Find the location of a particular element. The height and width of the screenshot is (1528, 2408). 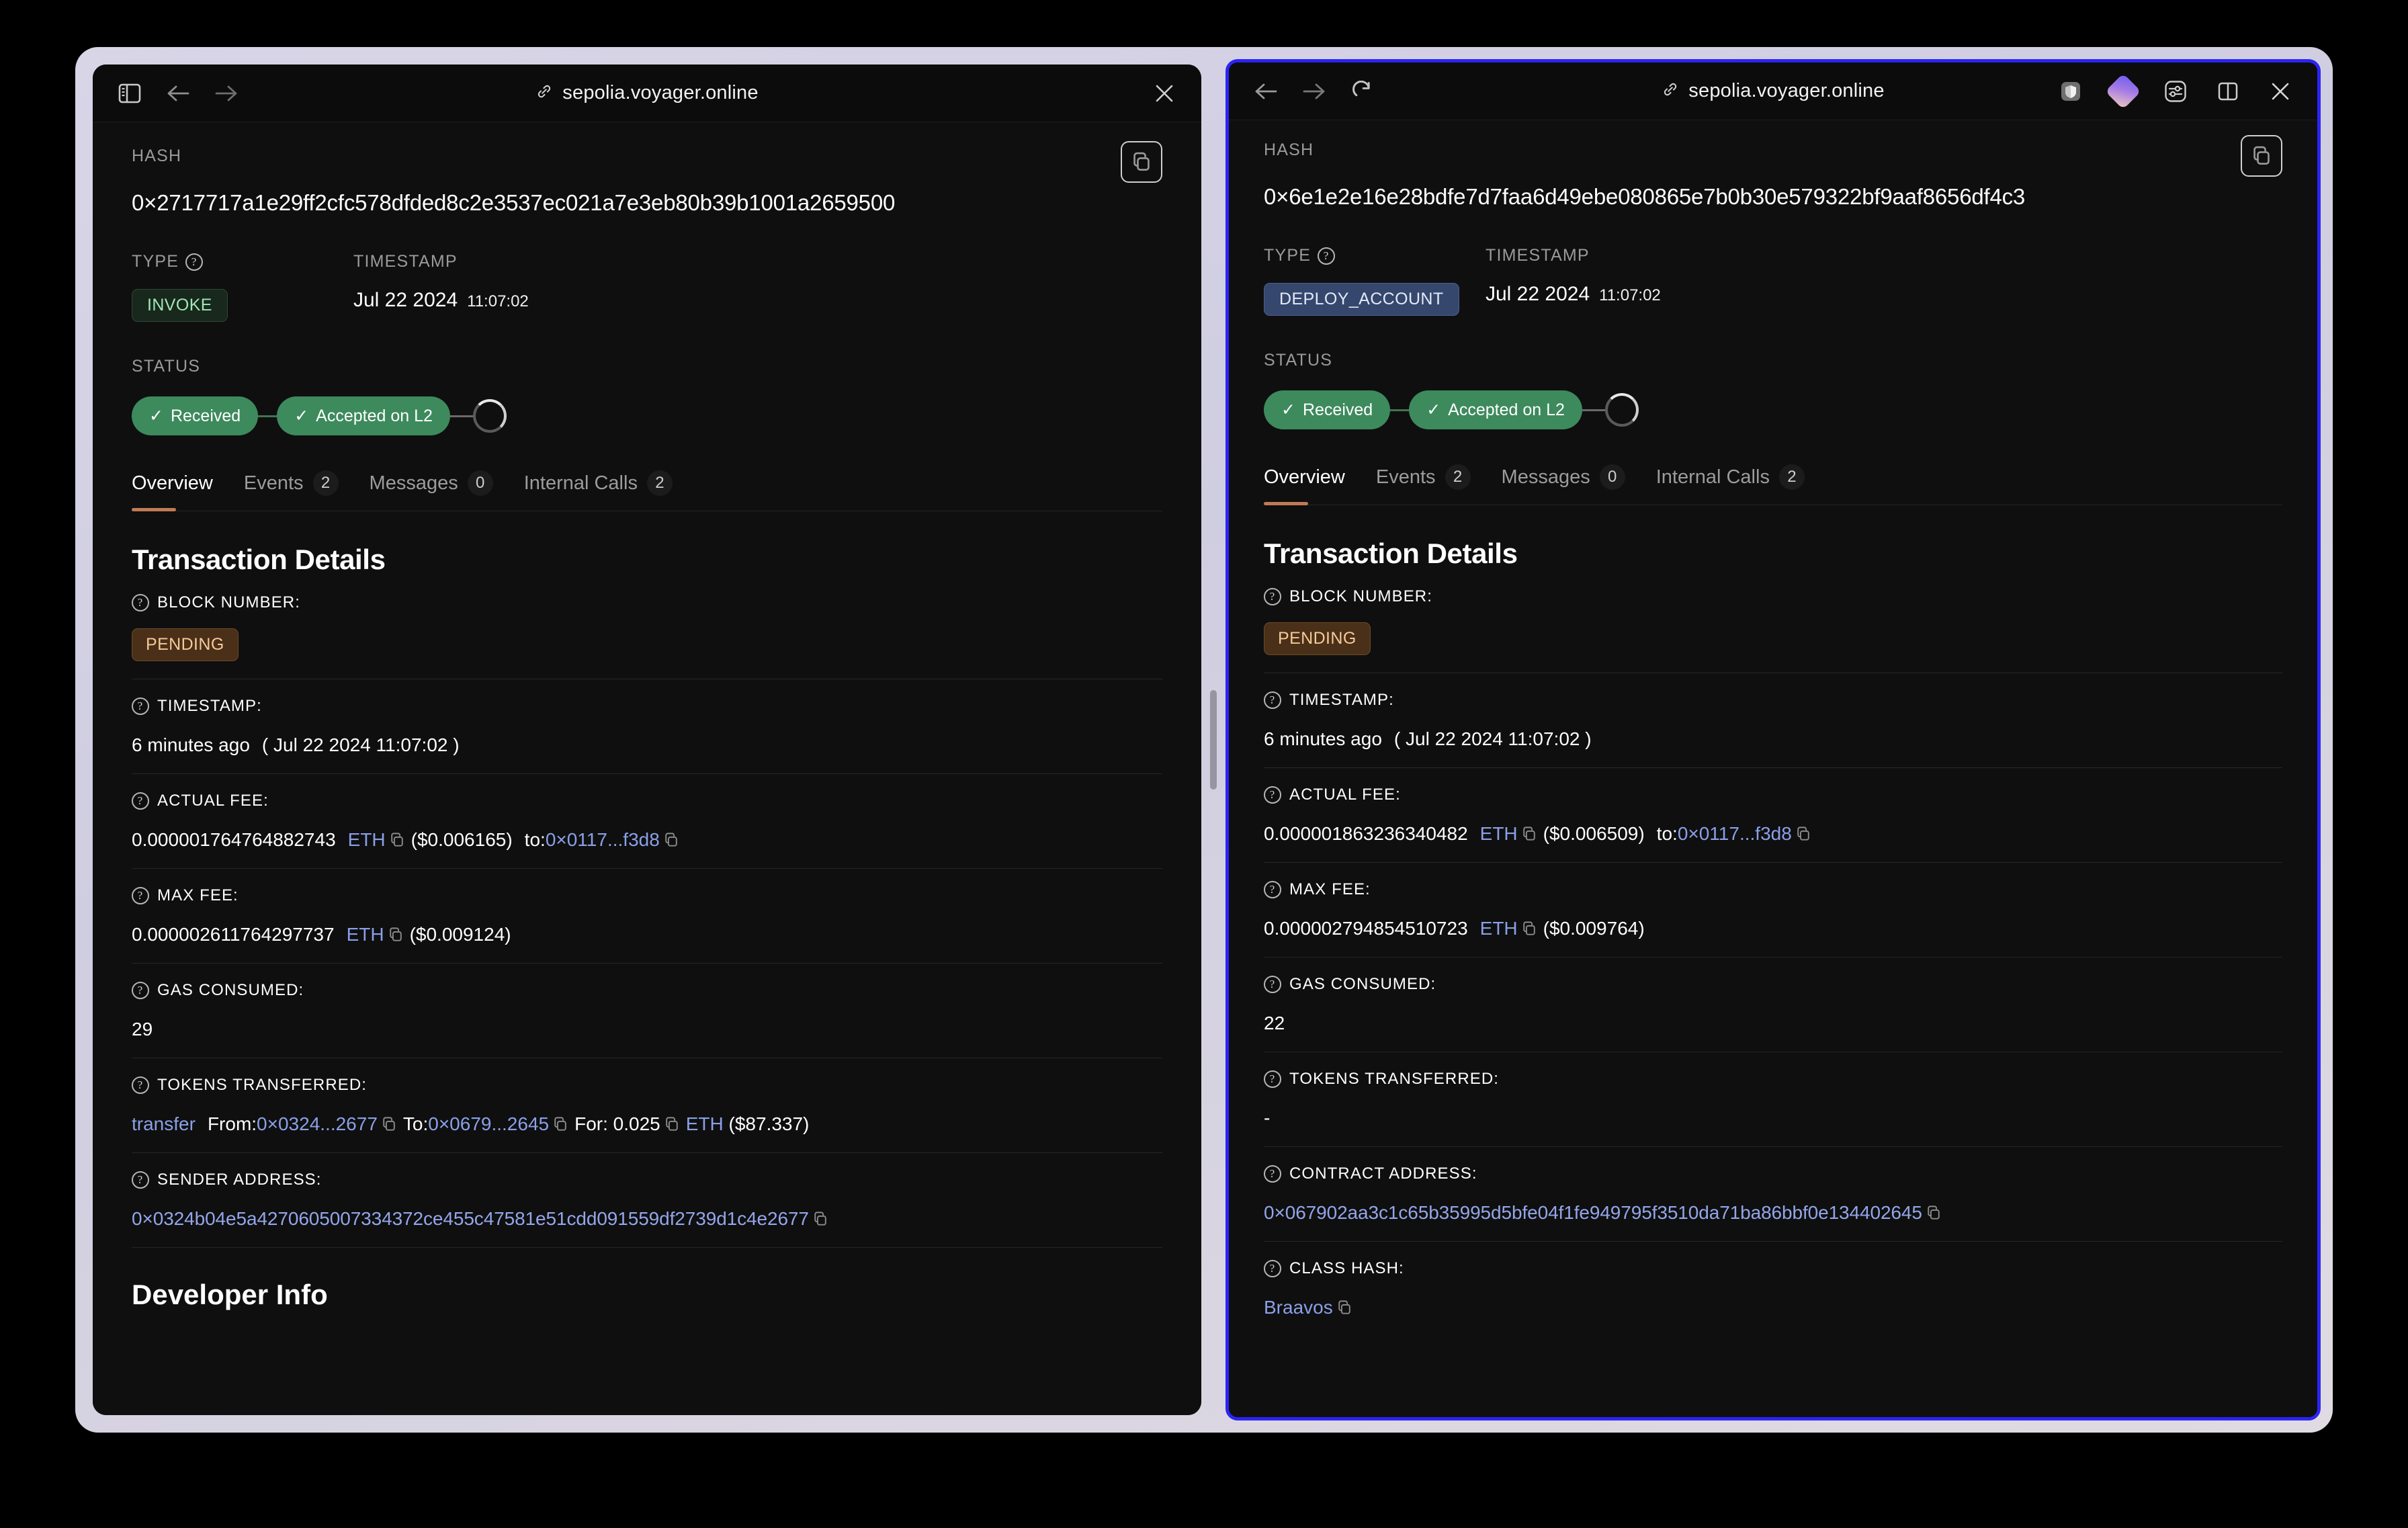

transfer-action: transfer is located at coordinates (164, 1124).